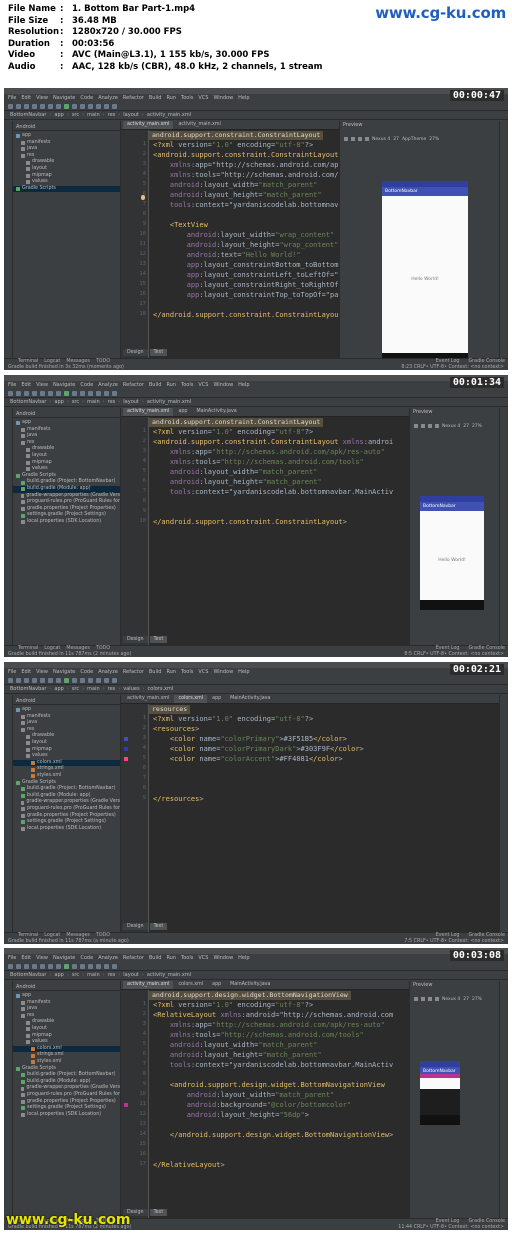 Image resolution: width=512 pixels, height=1234 pixels. Describe the element at coordinates (66, 522) in the screenshot. I see `tree-item: local.properties (SDK Location)` at that location.